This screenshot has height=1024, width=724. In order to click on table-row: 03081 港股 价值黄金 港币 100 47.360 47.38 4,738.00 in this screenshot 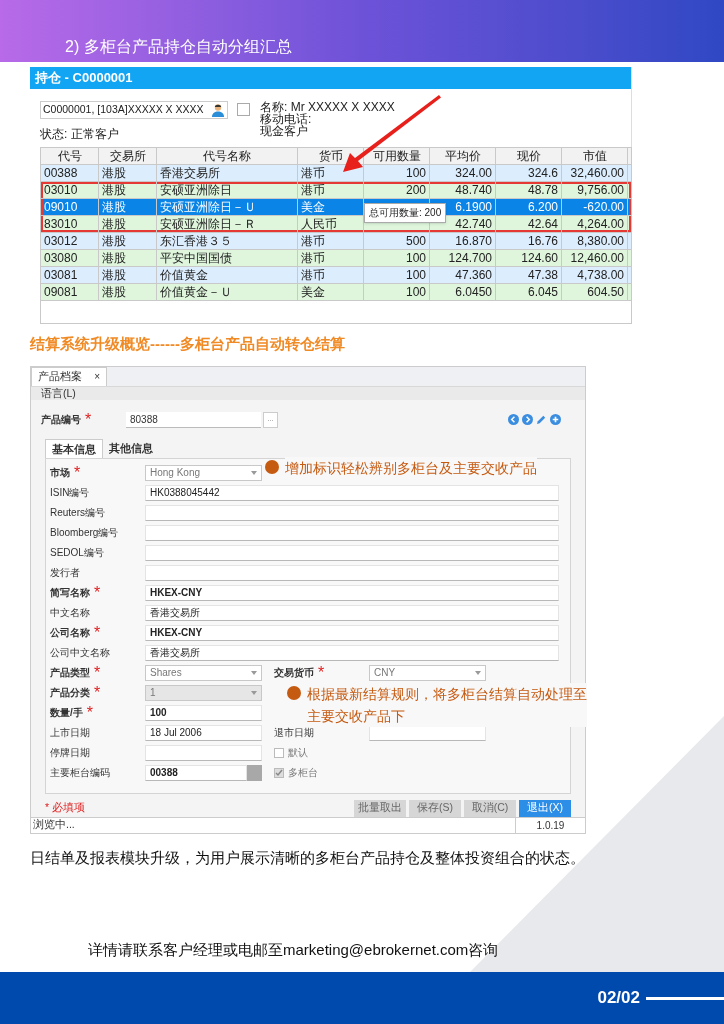, I will do `click(336, 275)`.